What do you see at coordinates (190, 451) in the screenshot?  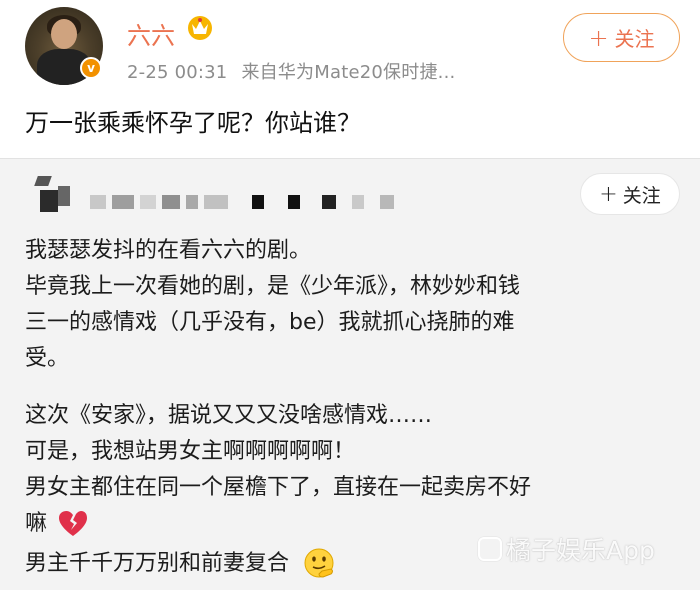 I see `quoted-line: 可是，我想站男女主啊啊啊啊啊！` at bounding box center [190, 451].